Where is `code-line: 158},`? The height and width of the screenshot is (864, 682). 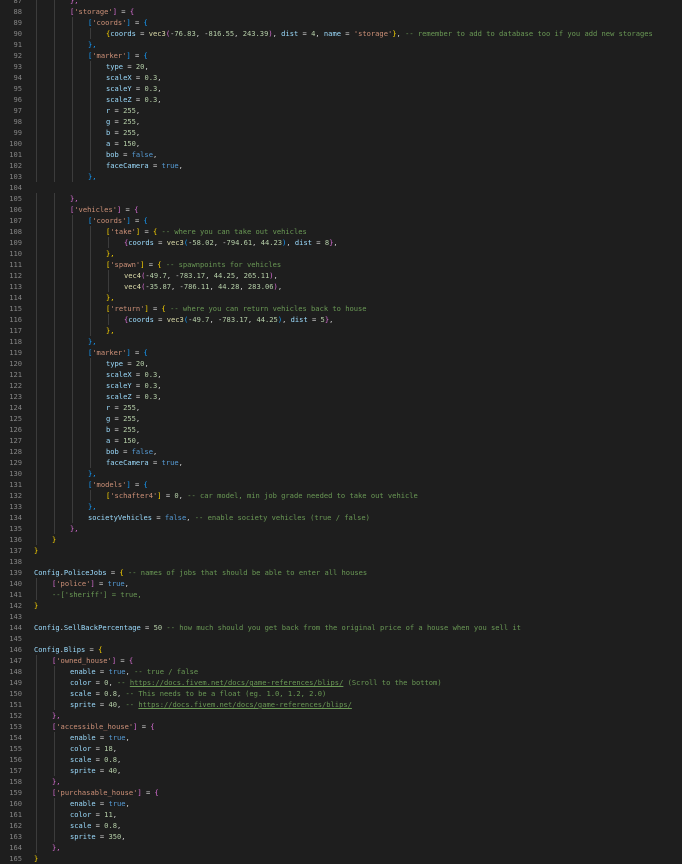
code-line: 158}, is located at coordinates (341, 781).